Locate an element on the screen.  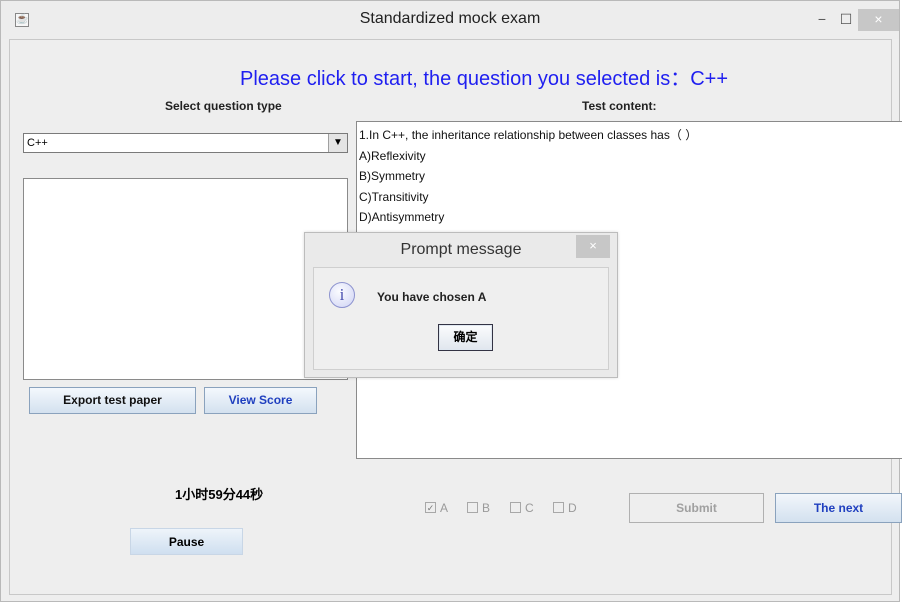
title-bar: ☕ Standardized mock exam − ☐ × is located at coordinates (450, 20).